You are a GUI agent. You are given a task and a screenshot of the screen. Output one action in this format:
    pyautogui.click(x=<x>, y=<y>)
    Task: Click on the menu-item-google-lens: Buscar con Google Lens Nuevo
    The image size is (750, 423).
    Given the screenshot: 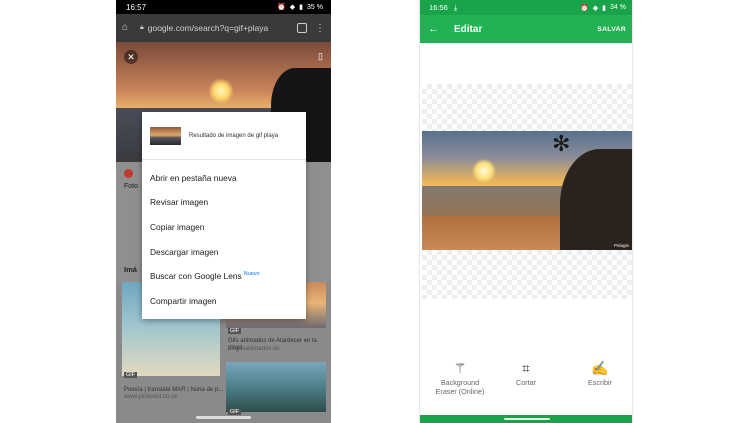 What is the action you would take?
    pyautogui.click(x=205, y=276)
    